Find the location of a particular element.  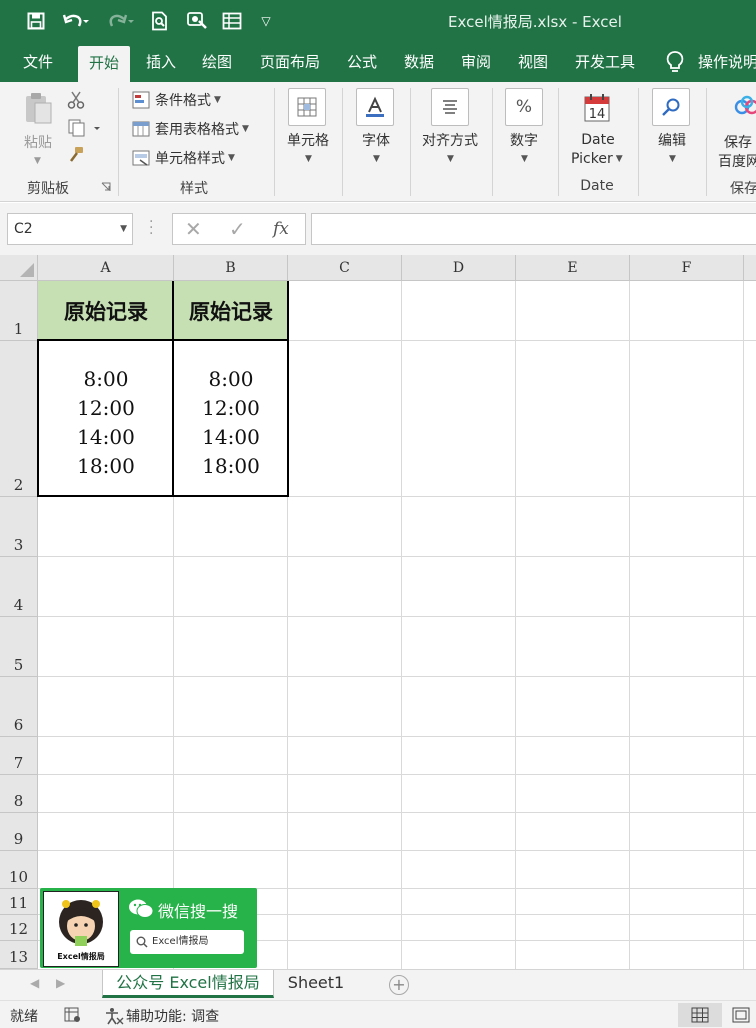

save-baidu-line1: 保存 is located at coordinates (740, 142).